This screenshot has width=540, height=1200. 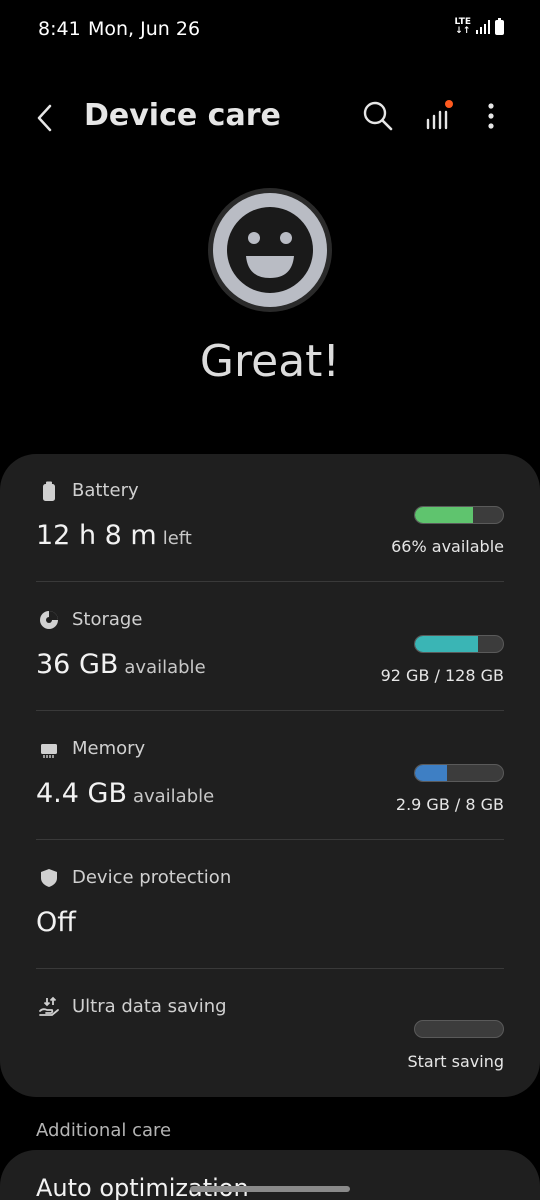 I want to click on bar-chart-icon, so click(x=439, y=115).